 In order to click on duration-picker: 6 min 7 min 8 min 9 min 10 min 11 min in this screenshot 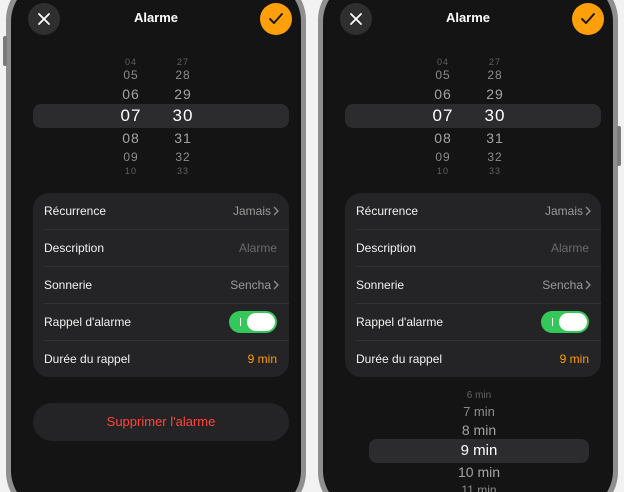, I will do `click(468, 439)`.